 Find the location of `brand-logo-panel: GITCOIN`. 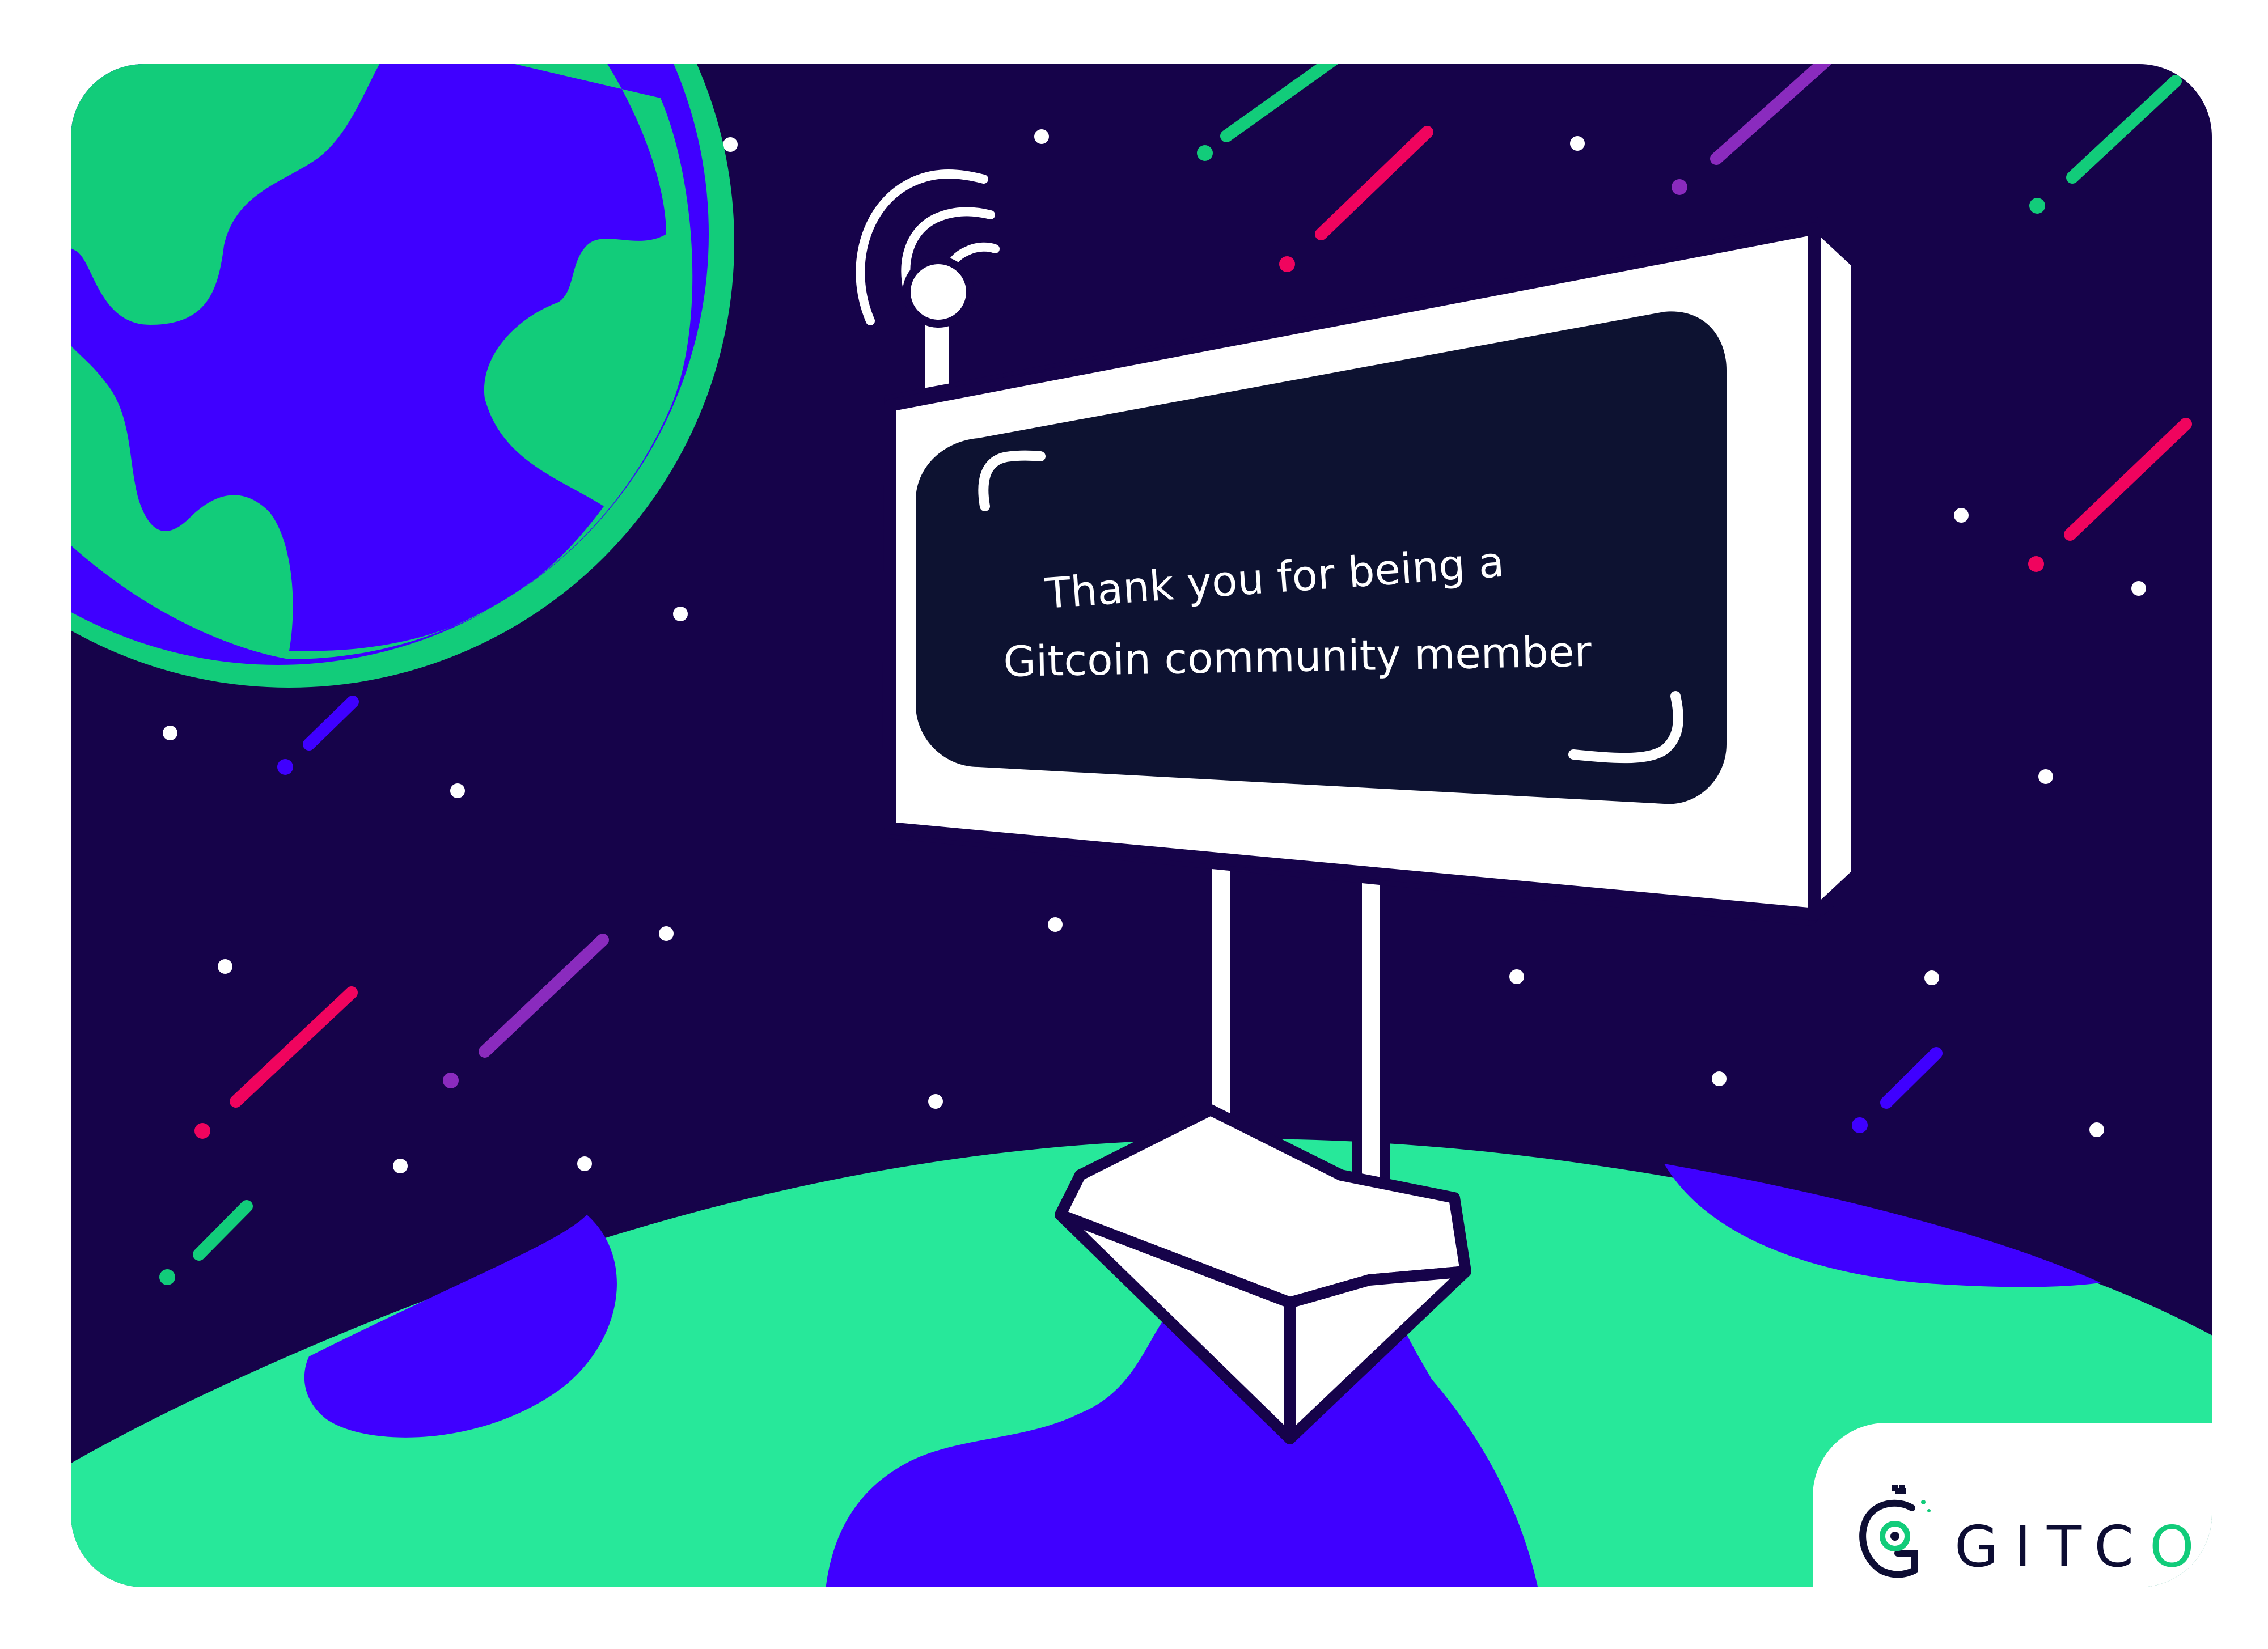

brand-logo-panel: GITCOIN is located at coordinates (2012, 1505).